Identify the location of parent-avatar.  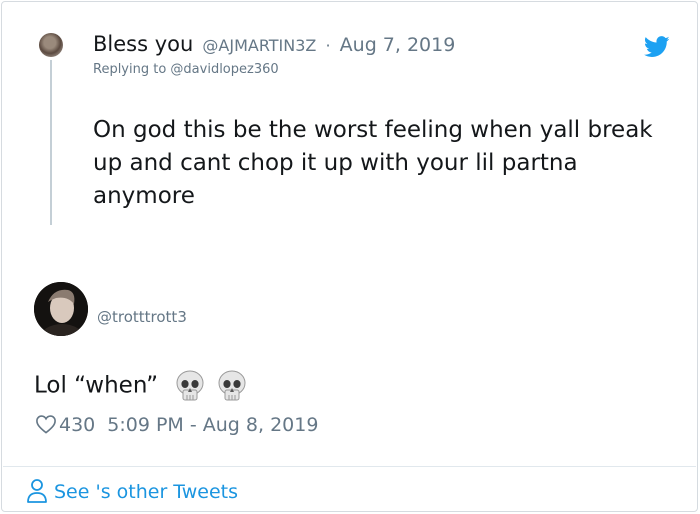
(51, 45).